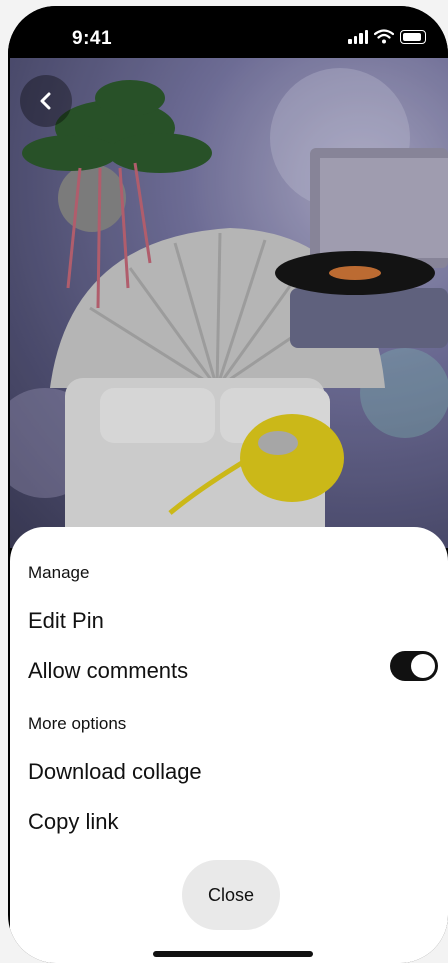 This screenshot has height=963, width=448. I want to click on section-manage-heading: Manage, so click(59, 572).